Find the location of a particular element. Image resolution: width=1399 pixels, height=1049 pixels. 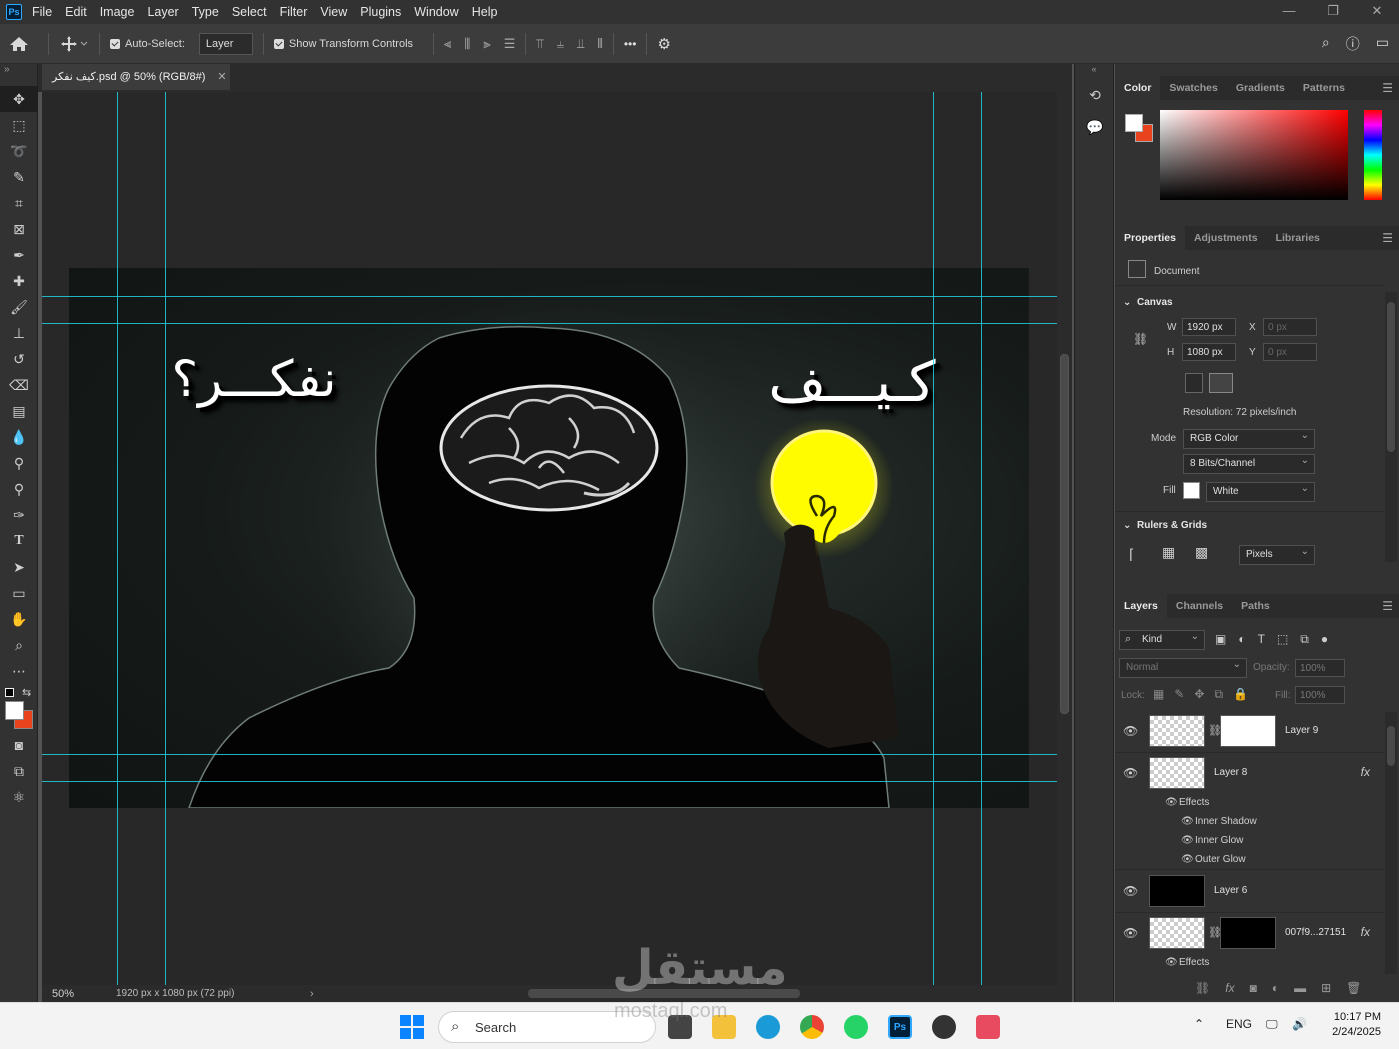

menu-window: Window is located at coordinates (436, 12).